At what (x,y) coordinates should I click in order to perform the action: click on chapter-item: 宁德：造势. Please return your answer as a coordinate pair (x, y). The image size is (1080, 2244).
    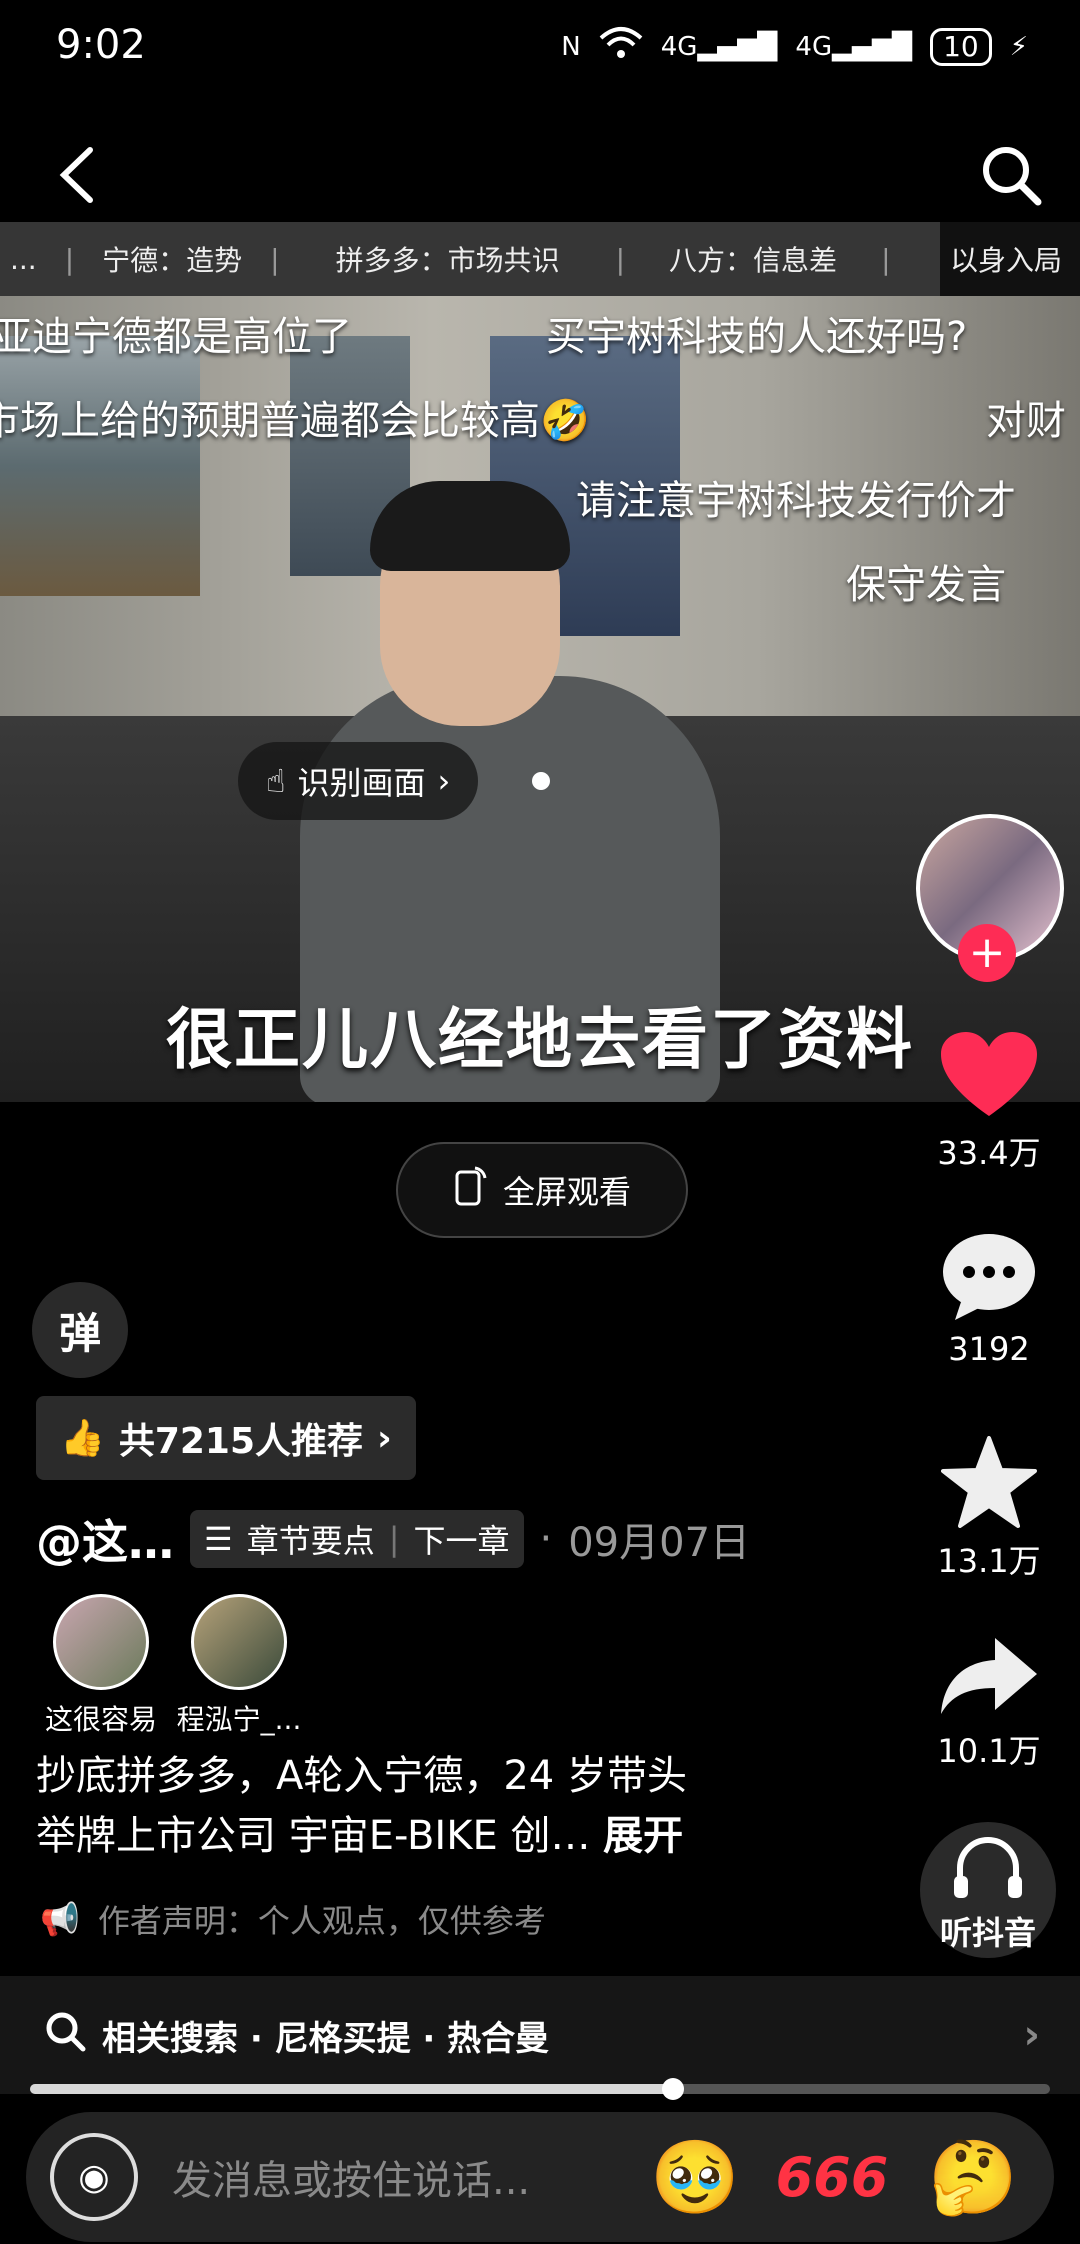
    Looking at the image, I should click on (172, 259).